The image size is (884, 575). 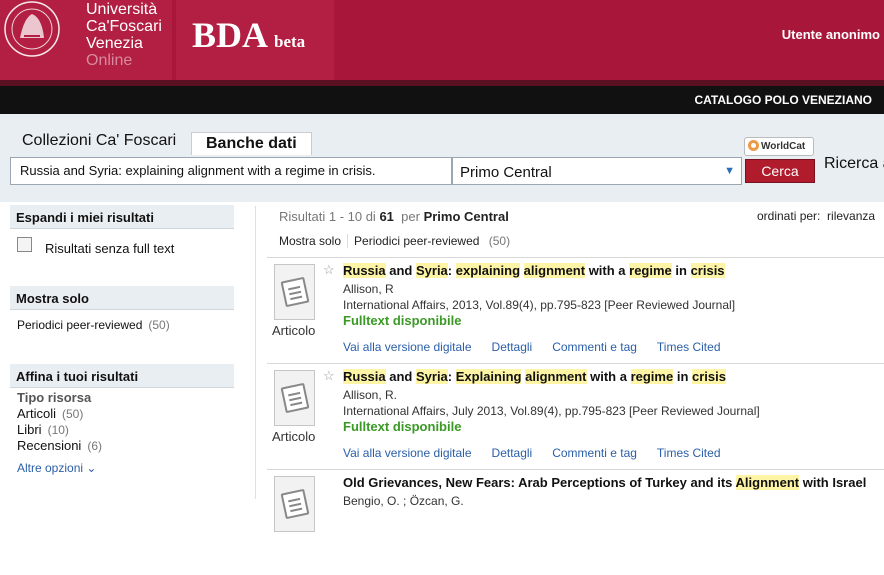 What do you see at coordinates (109, 248) in the screenshot?
I see `no-fulltext-label: Risultati senza full text` at bounding box center [109, 248].